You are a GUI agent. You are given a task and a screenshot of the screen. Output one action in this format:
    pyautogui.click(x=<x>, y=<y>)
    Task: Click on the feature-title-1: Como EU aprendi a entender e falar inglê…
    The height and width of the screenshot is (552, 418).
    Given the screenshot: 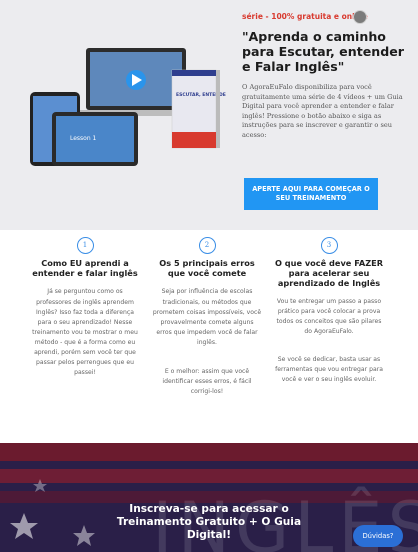 What is the action you would take?
    pyautogui.click(x=85, y=268)
    